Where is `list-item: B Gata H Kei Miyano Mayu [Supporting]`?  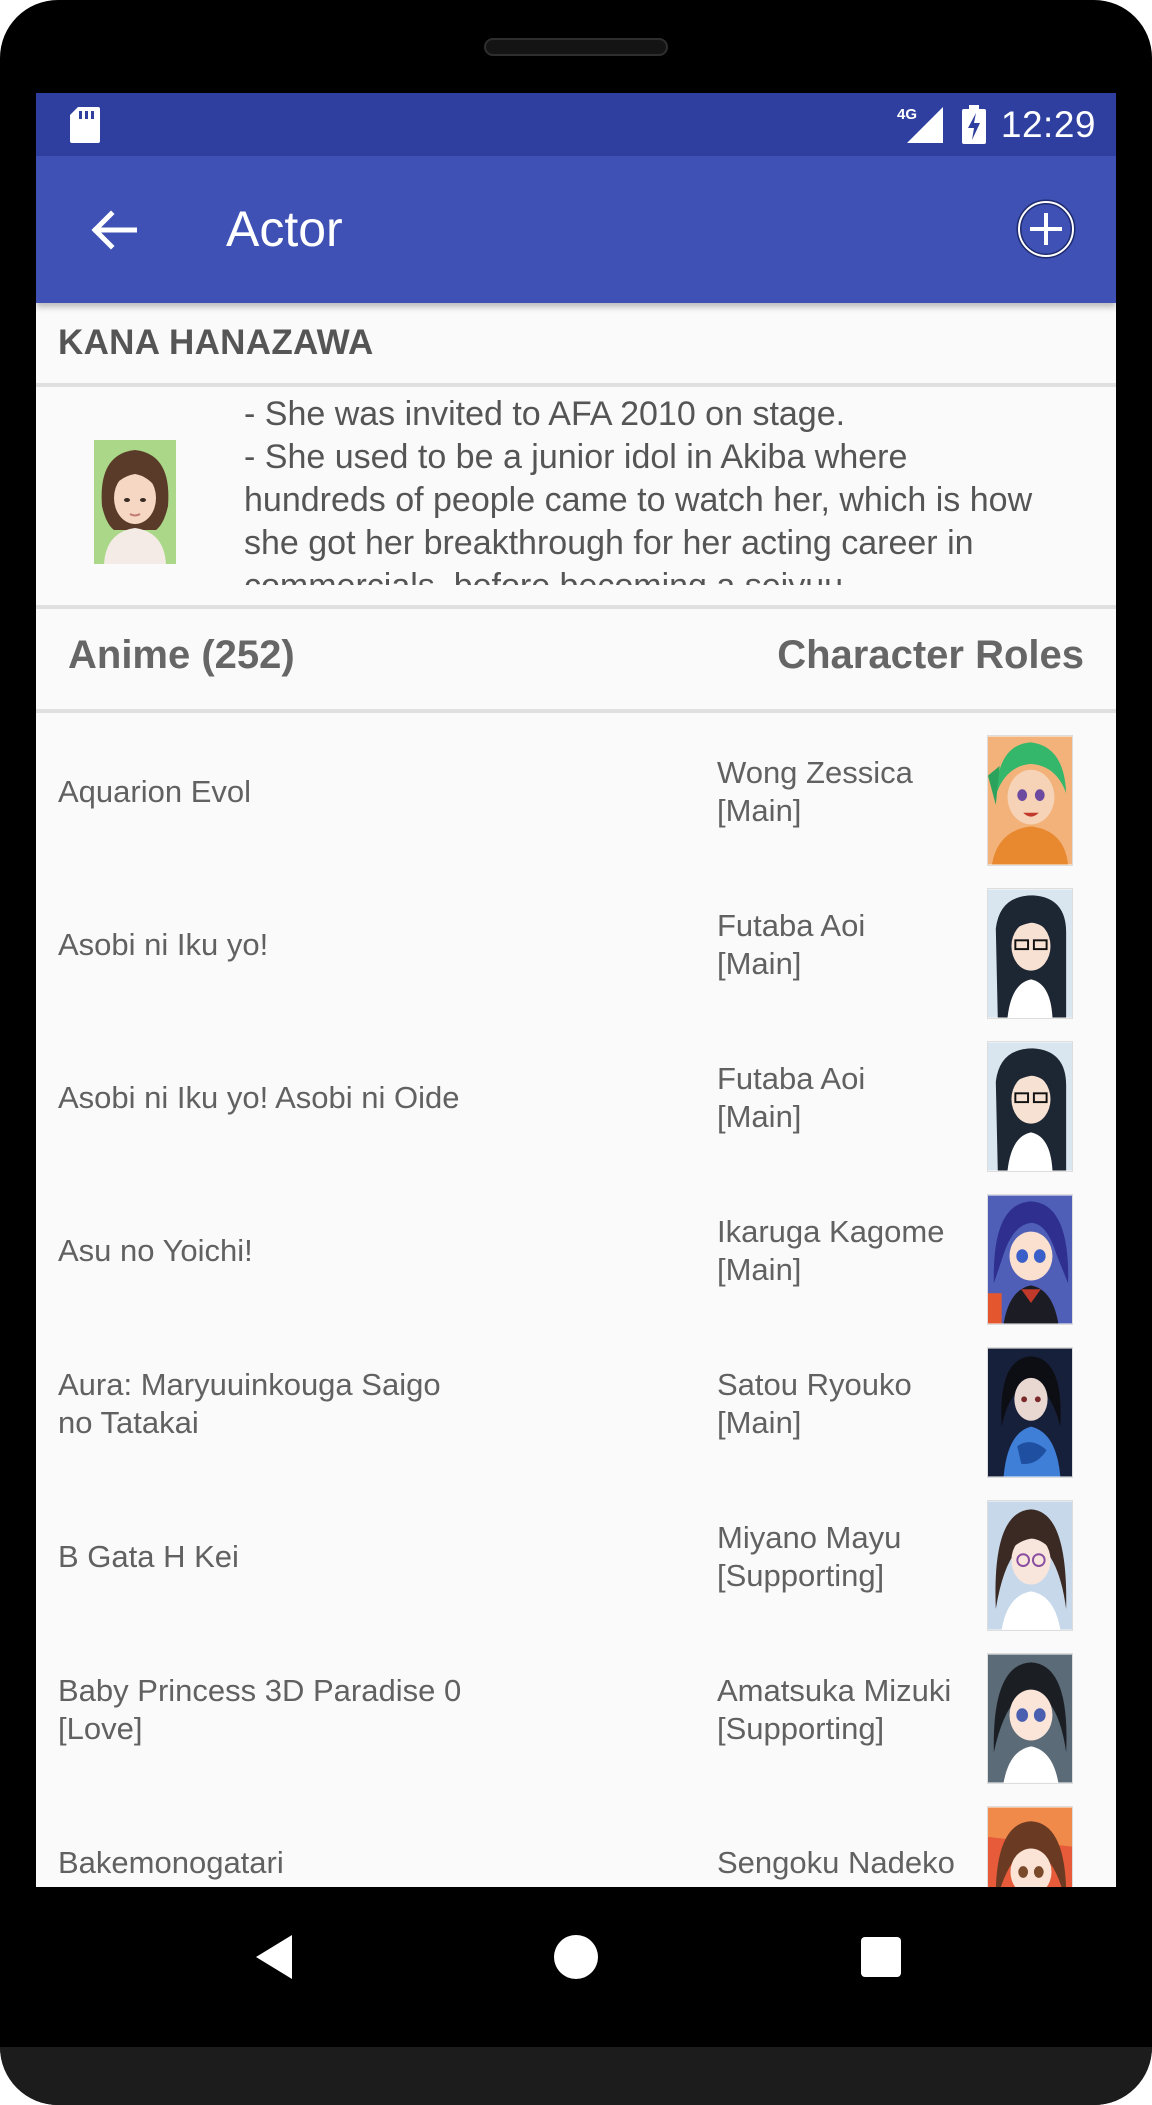
list-item: B Gata H Kei Miyano Mayu [Supporting] is located at coordinates (576, 1556).